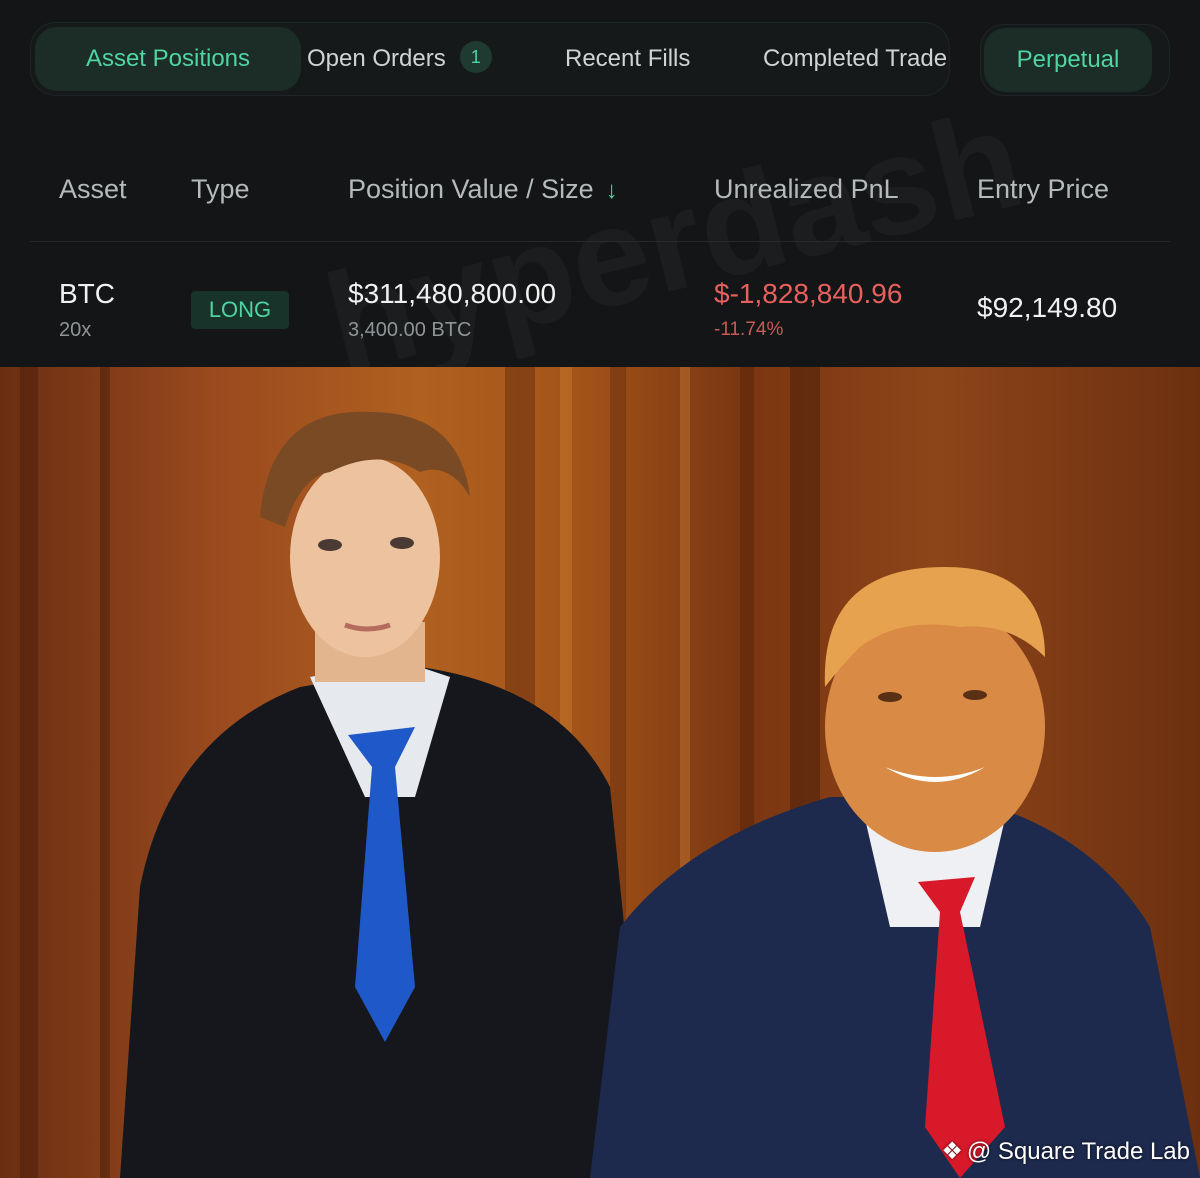 This screenshot has width=1200, height=1178. Describe the element at coordinates (952, 1151) in the screenshot. I see `binance-logo-icon: ❖` at that location.